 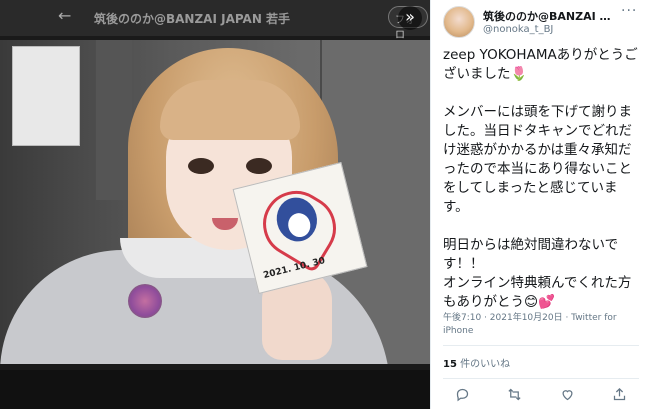 I want to click on left-eye, so click(x=201, y=166).